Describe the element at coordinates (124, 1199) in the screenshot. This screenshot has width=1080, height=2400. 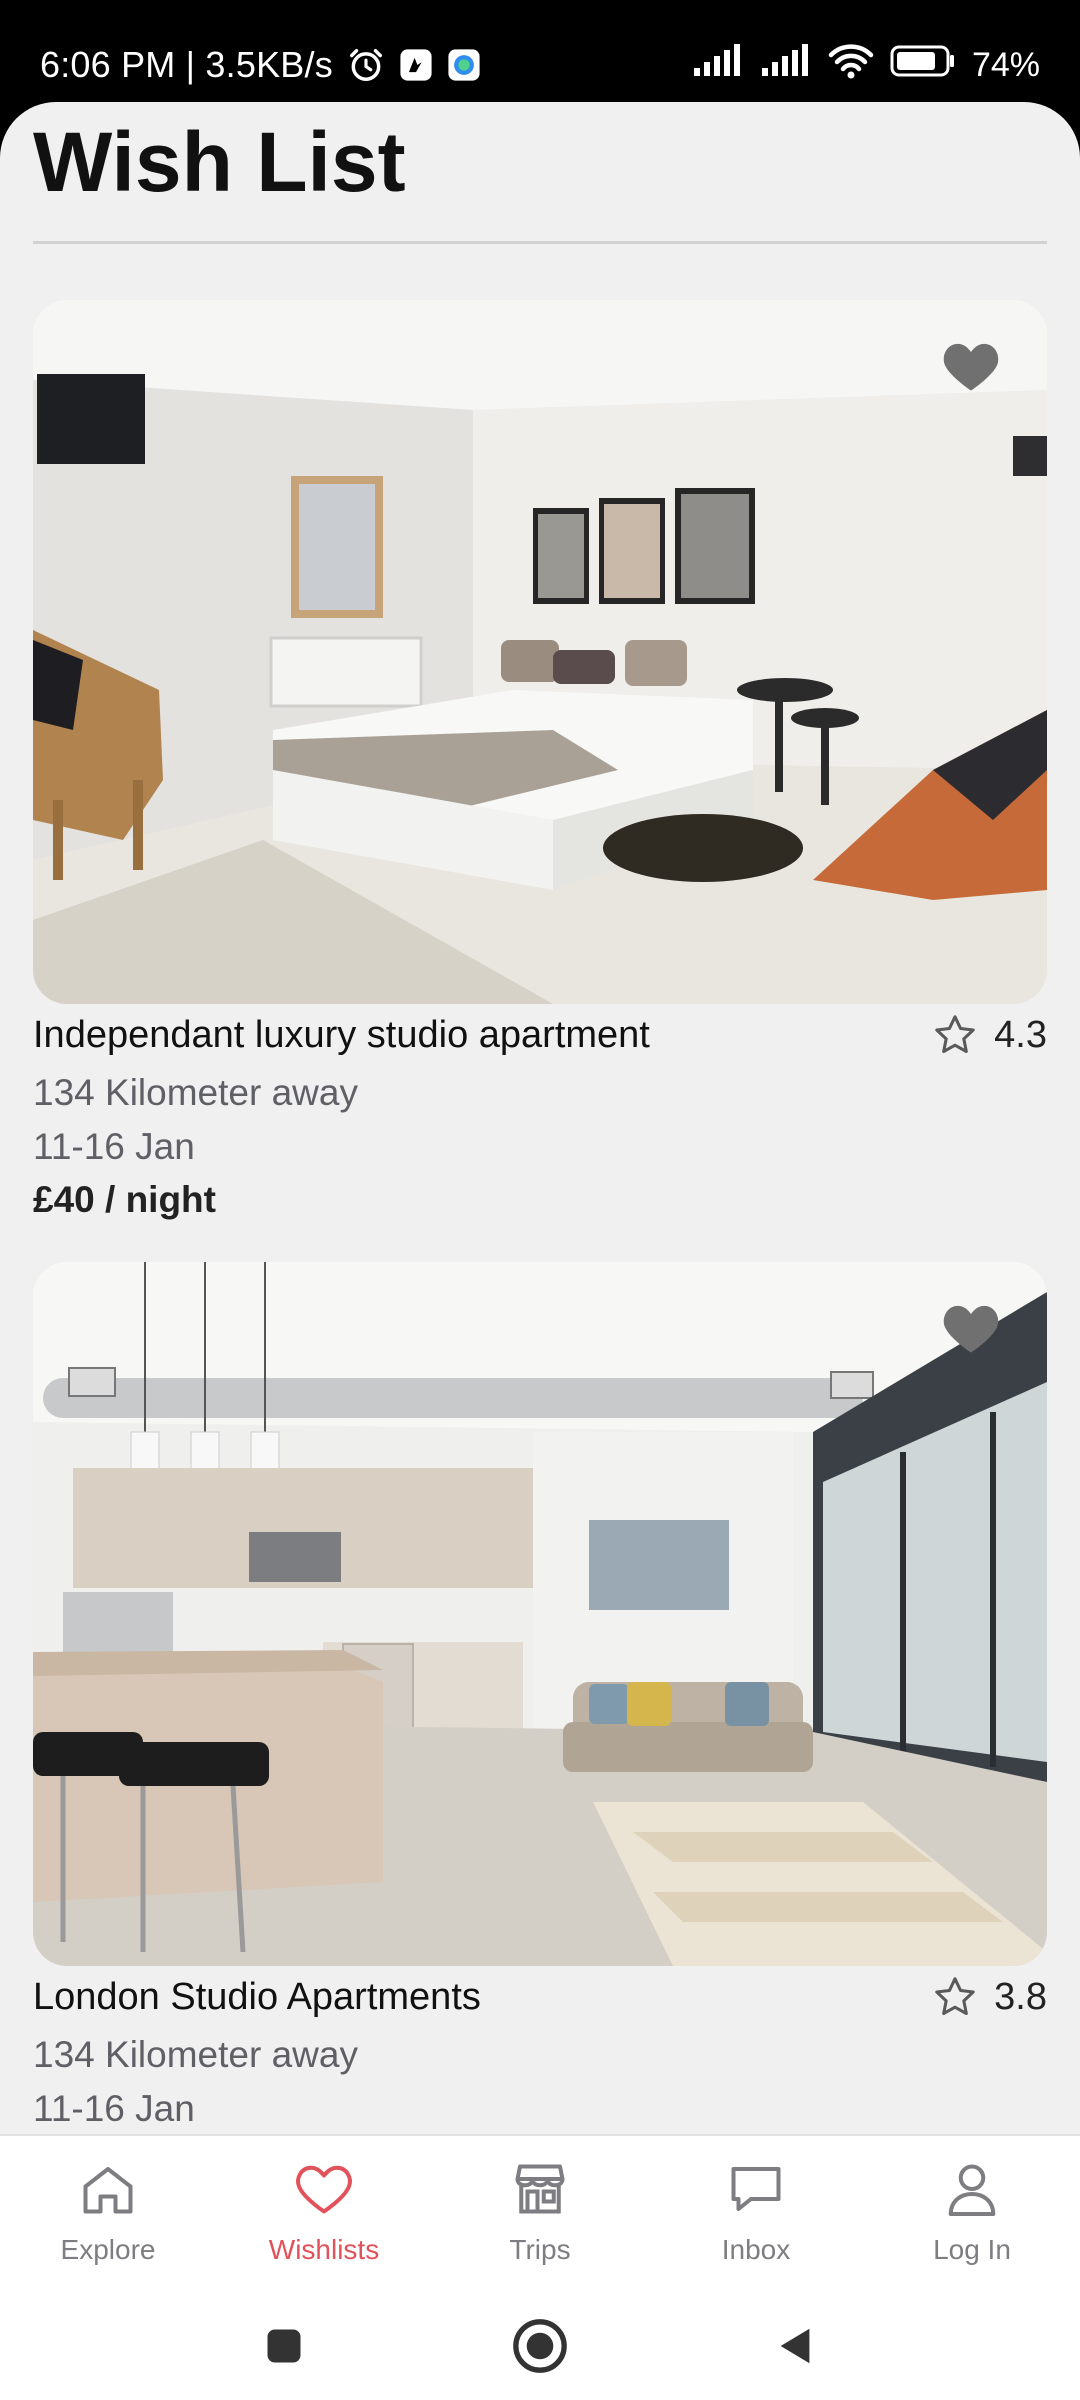
I see `listing-price: £40 / night` at that location.